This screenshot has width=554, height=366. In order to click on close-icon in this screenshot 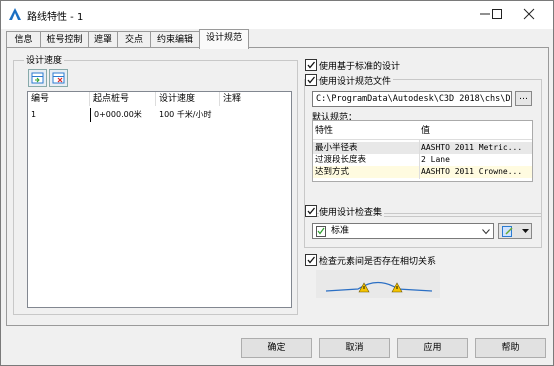, I will do `click(529, 14)`.